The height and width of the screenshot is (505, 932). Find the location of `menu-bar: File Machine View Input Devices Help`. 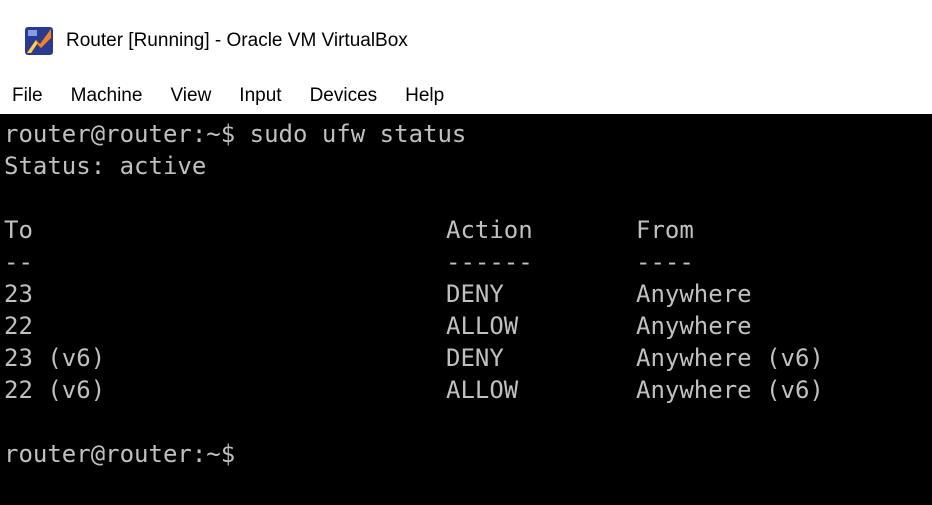

menu-bar: File Machine View Input Devices Help is located at coordinates (466, 96).